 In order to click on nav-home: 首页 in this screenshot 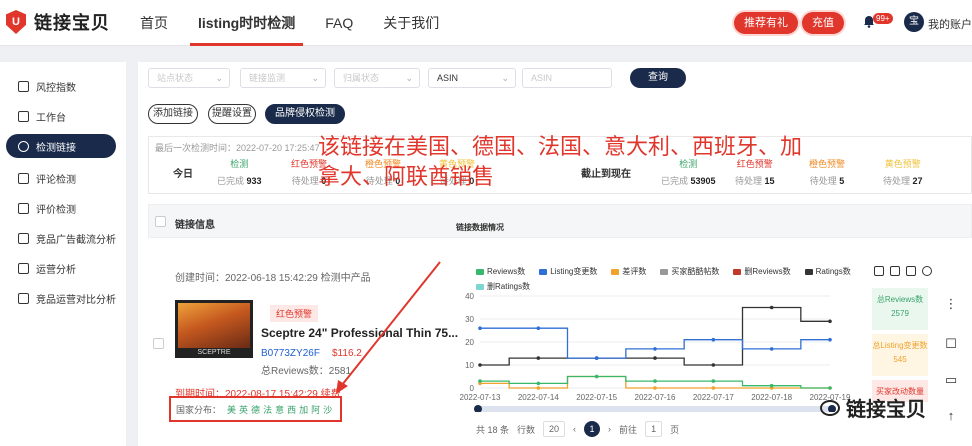, I will do `click(154, 23)`.